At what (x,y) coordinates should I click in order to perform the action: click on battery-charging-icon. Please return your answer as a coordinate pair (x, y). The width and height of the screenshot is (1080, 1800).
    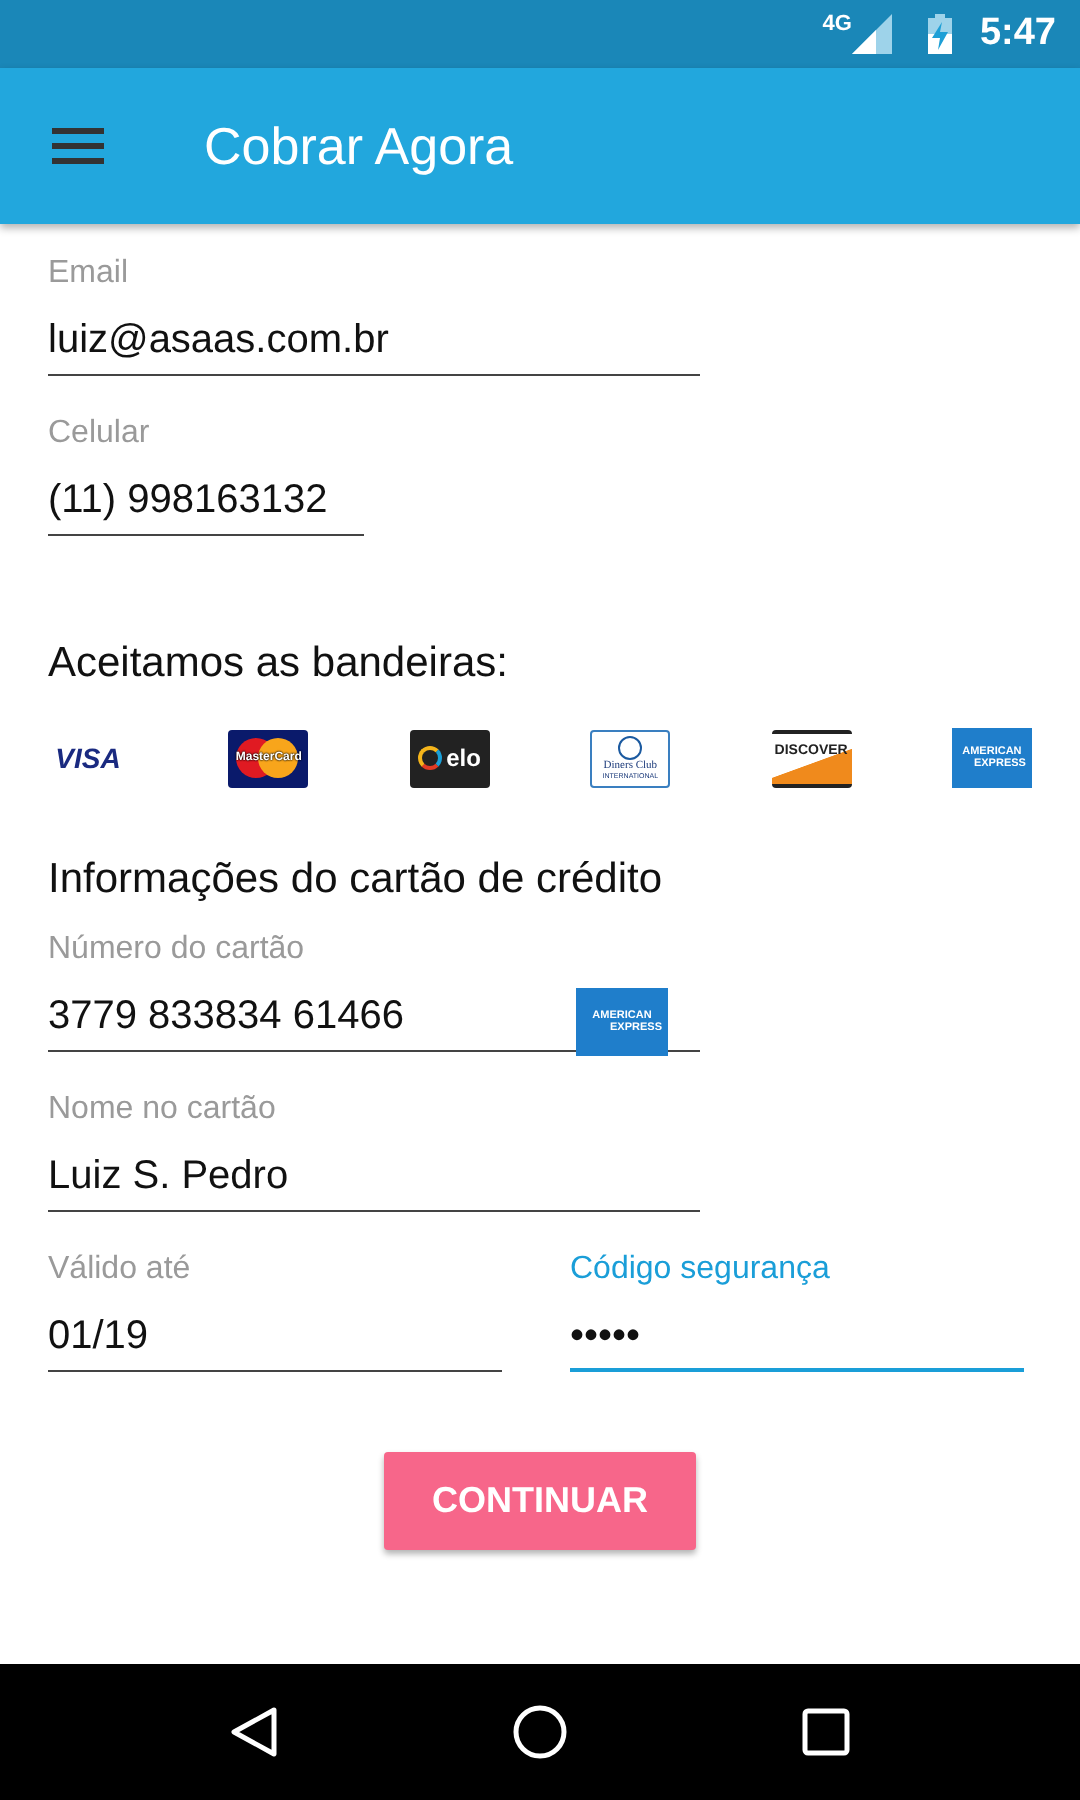
    Looking at the image, I should click on (939, 34).